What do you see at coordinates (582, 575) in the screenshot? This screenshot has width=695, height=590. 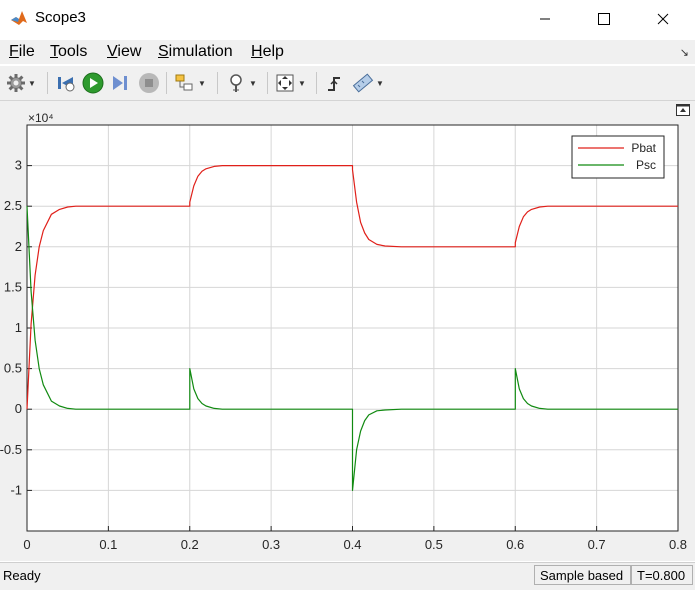 I see `sample-mode-indicator: Sample based` at bounding box center [582, 575].